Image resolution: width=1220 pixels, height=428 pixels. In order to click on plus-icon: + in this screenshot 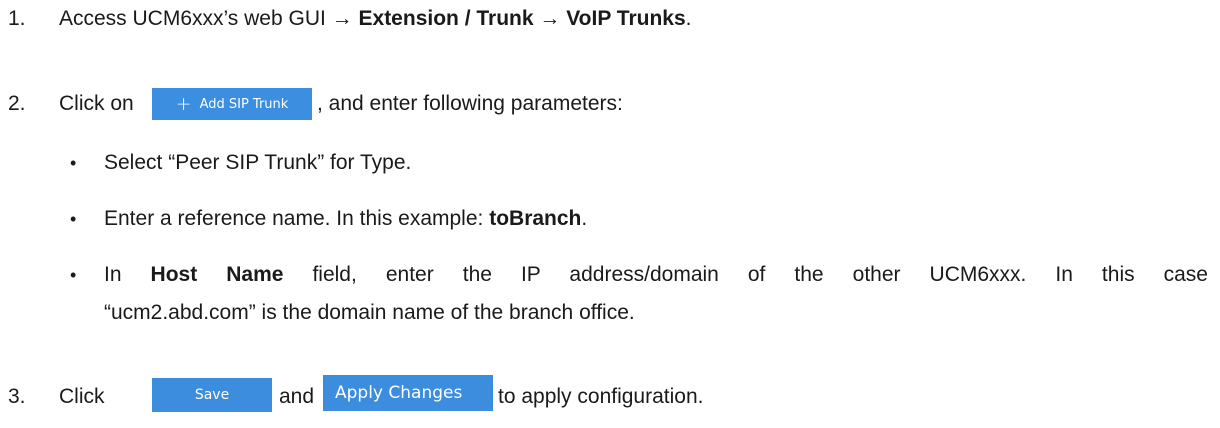, I will do `click(183, 103)`.